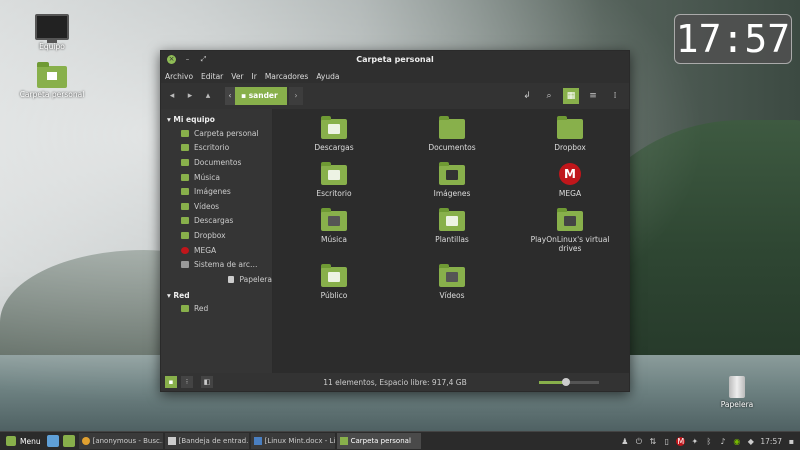  Describe the element at coordinates (230, 96) in the screenshot. I see `path-left-icon: ‹` at that location.